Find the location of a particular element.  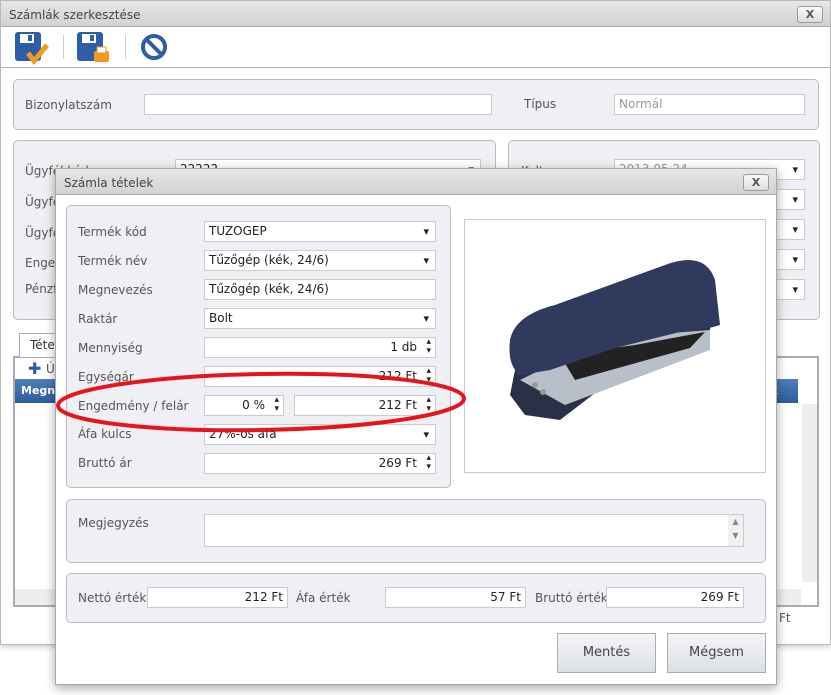

vertical-scrollbar is located at coordinates (809, 493).